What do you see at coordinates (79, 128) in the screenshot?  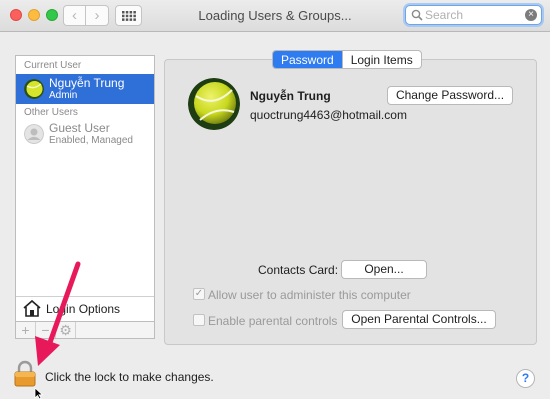 I see `user-name: Guest User` at bounding box center [79, 128].